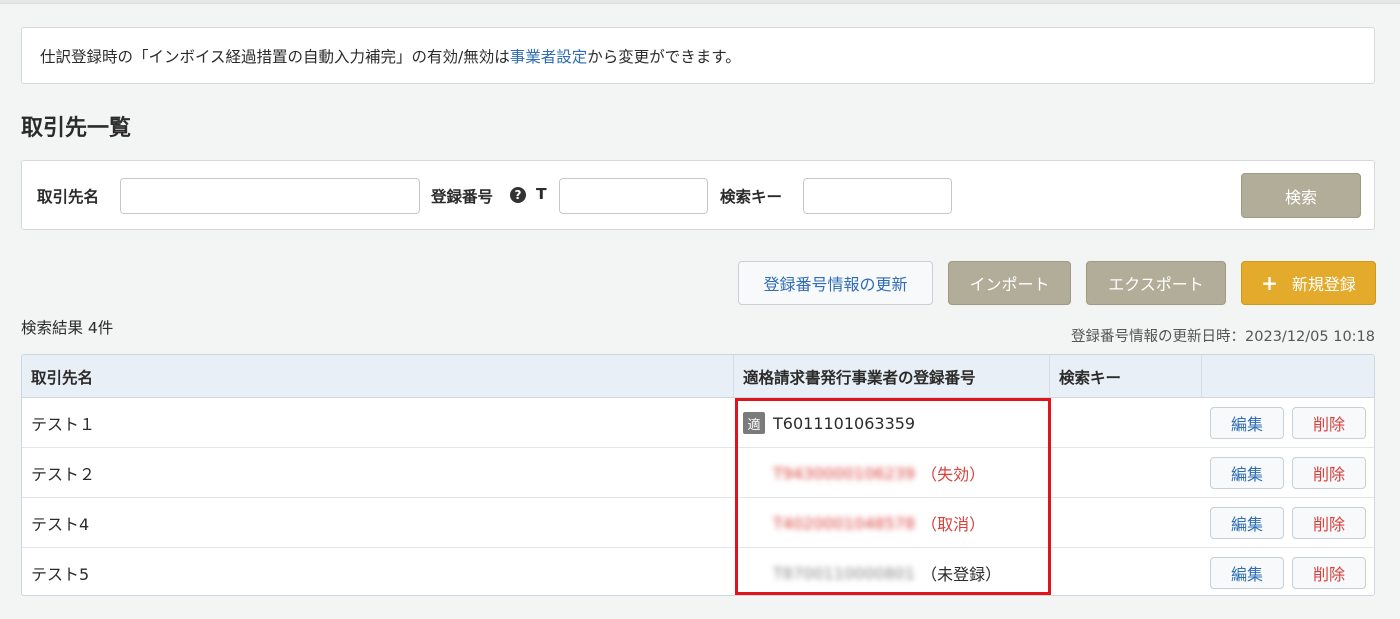 This screenshot has width=1400, height=619. What do you see at coordinates (698, 523) in the screenshot?
I see `table-row: テスト4 T4020001048578 （取消） 編集 削除` at bounding box center [698, 523].